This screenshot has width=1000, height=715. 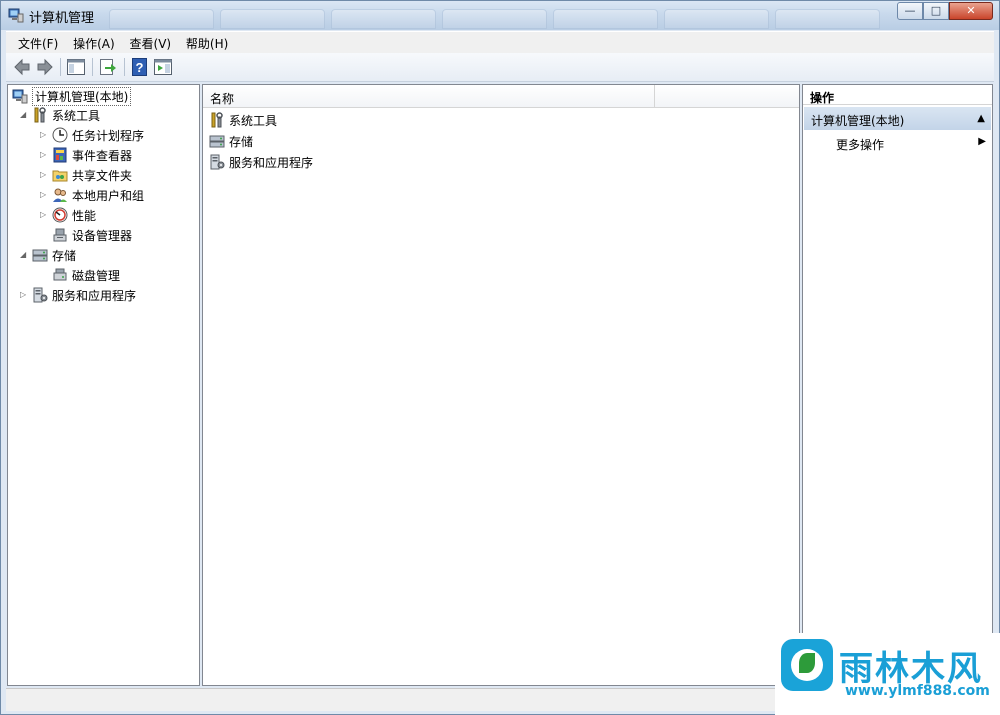 What do you see at coordinates (910, 11) in the screenshot?
I see `minimize-button: —` at bounding box center [910, 11].